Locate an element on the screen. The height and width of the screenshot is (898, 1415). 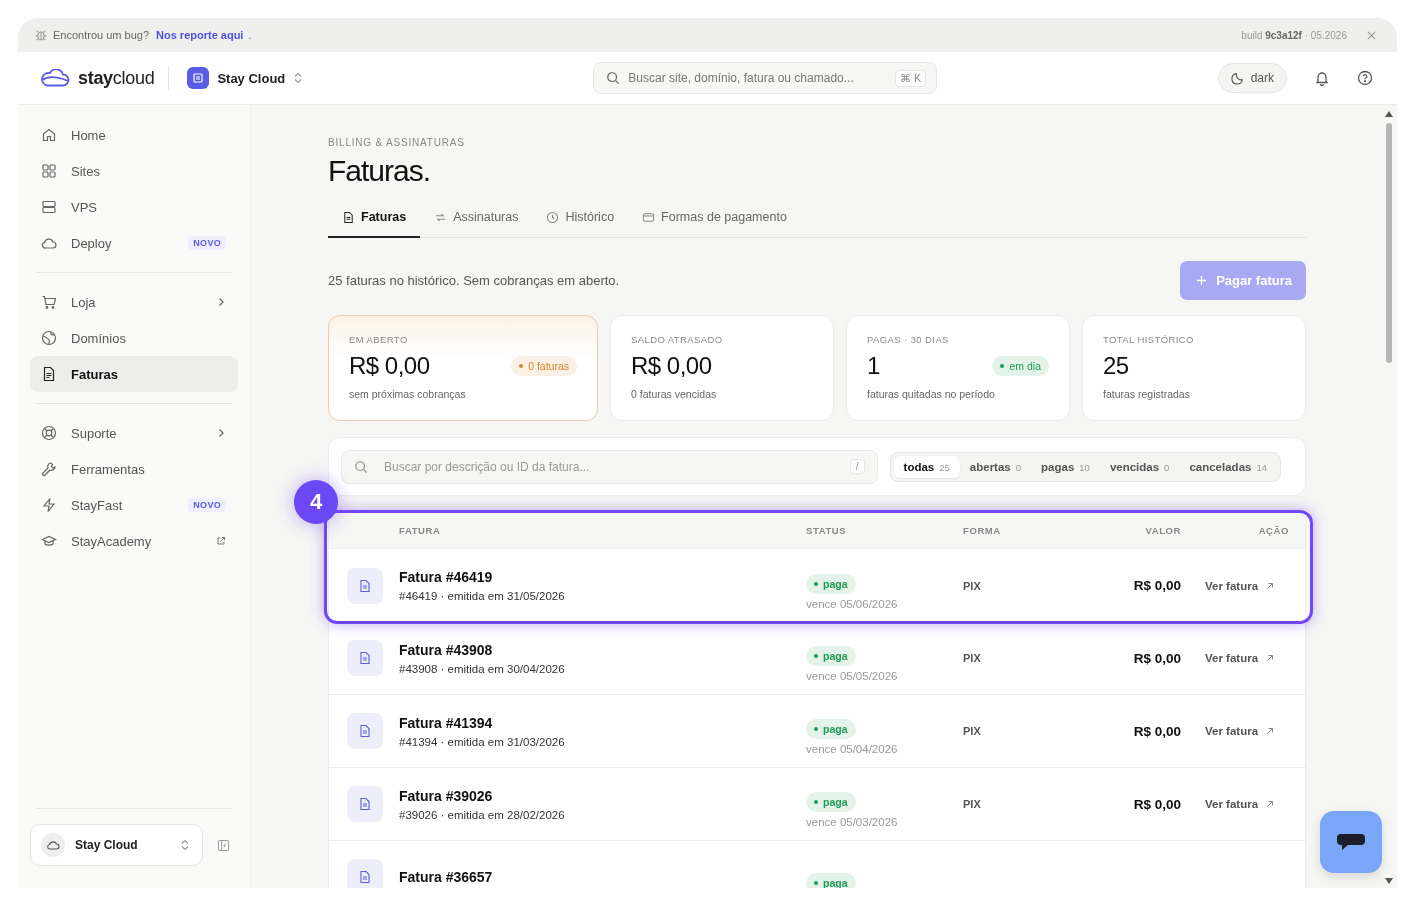
search-field: Buscar site, domínio, fatura ou chamado... ⌘ K is located at coordinates (765, 78).